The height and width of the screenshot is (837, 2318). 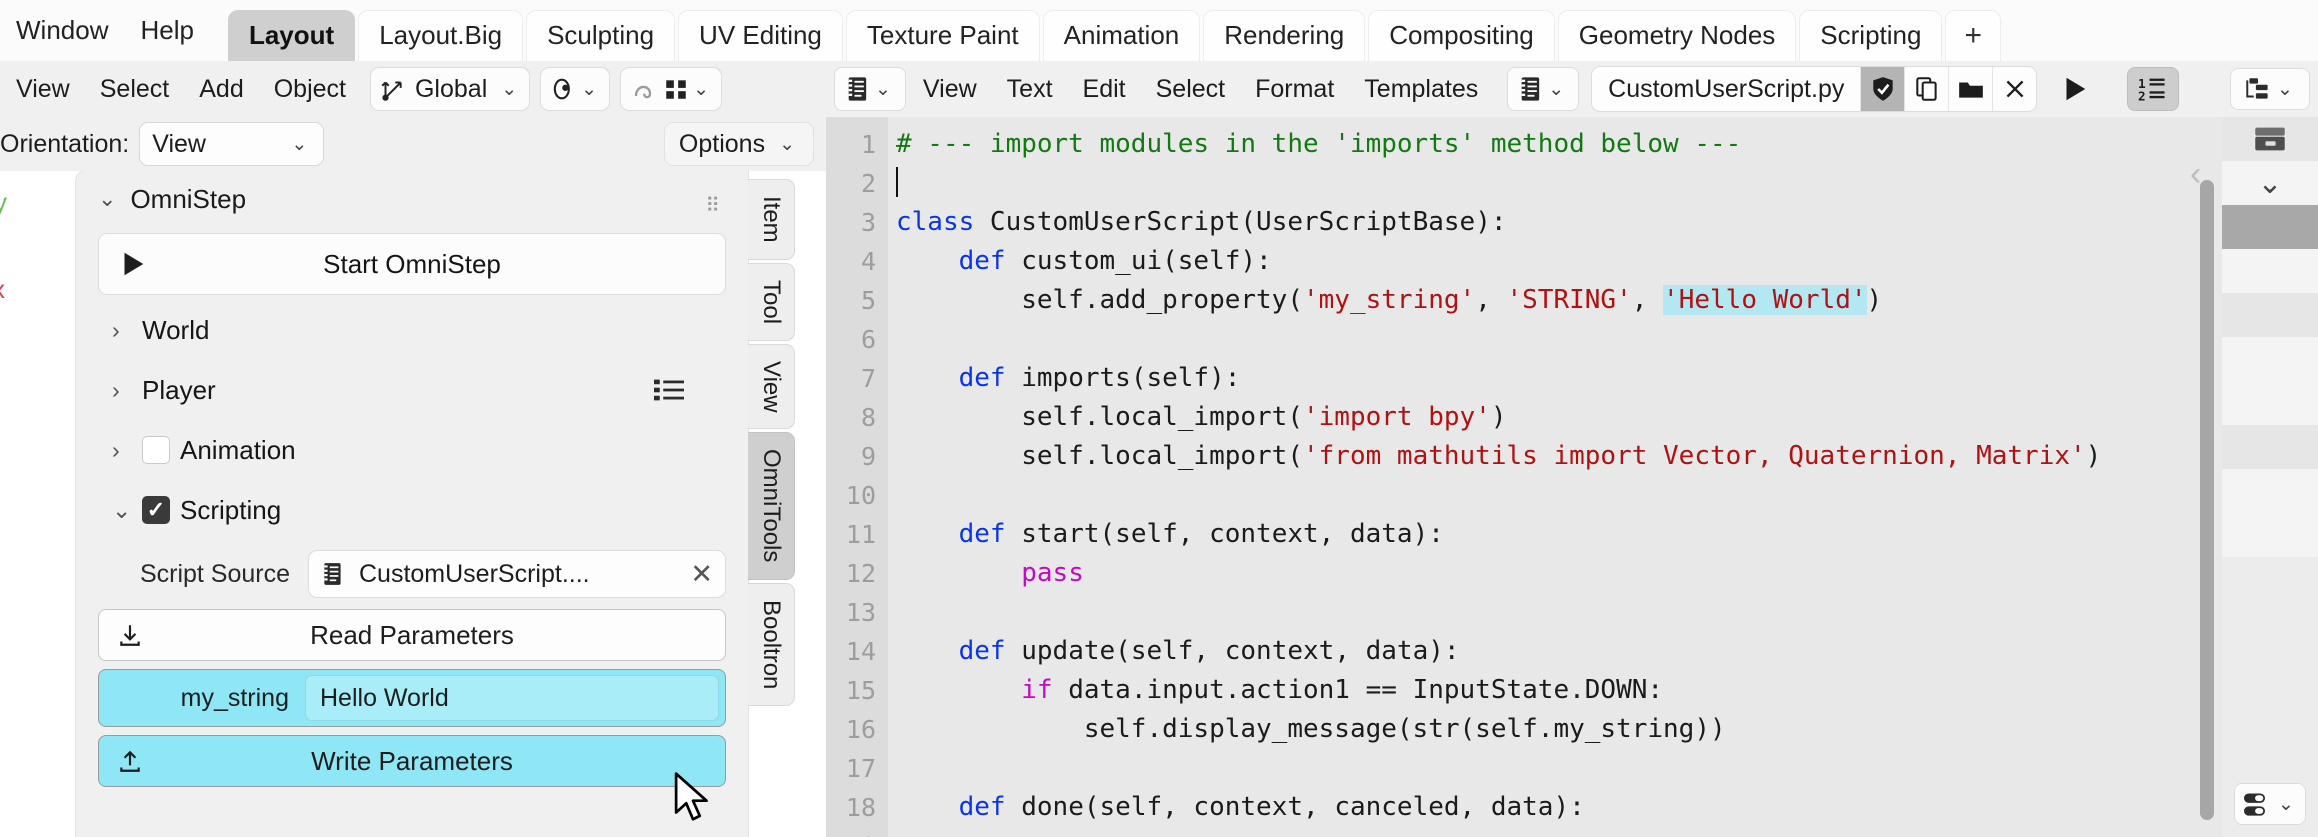 I want to click on snap-dropdown: ⌄, so click(x=575, y=89).